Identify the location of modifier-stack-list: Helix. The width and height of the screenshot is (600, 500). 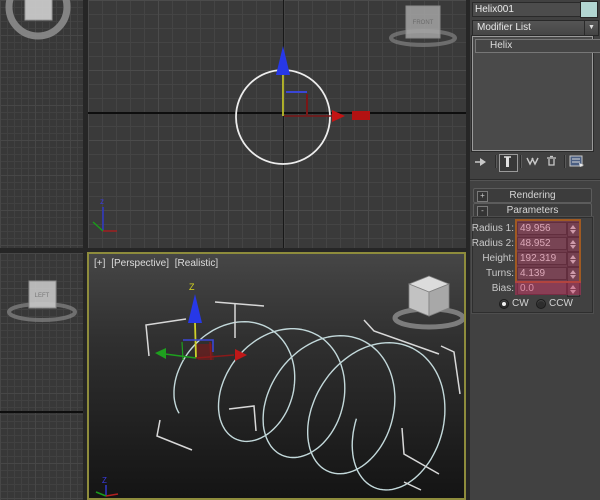
(535, 93).